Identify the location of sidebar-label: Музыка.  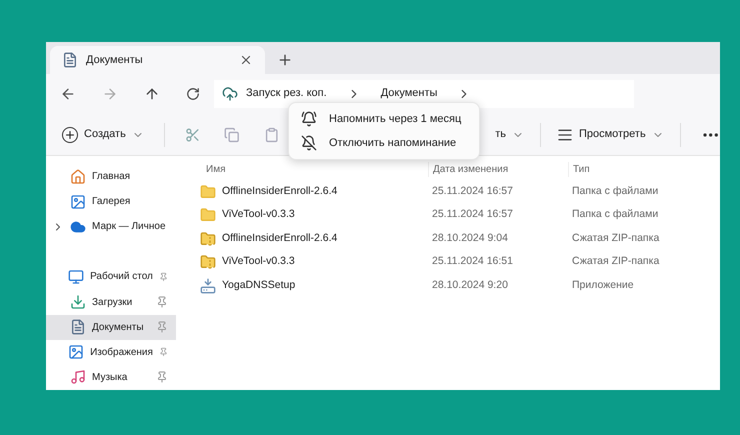
(110, 377).